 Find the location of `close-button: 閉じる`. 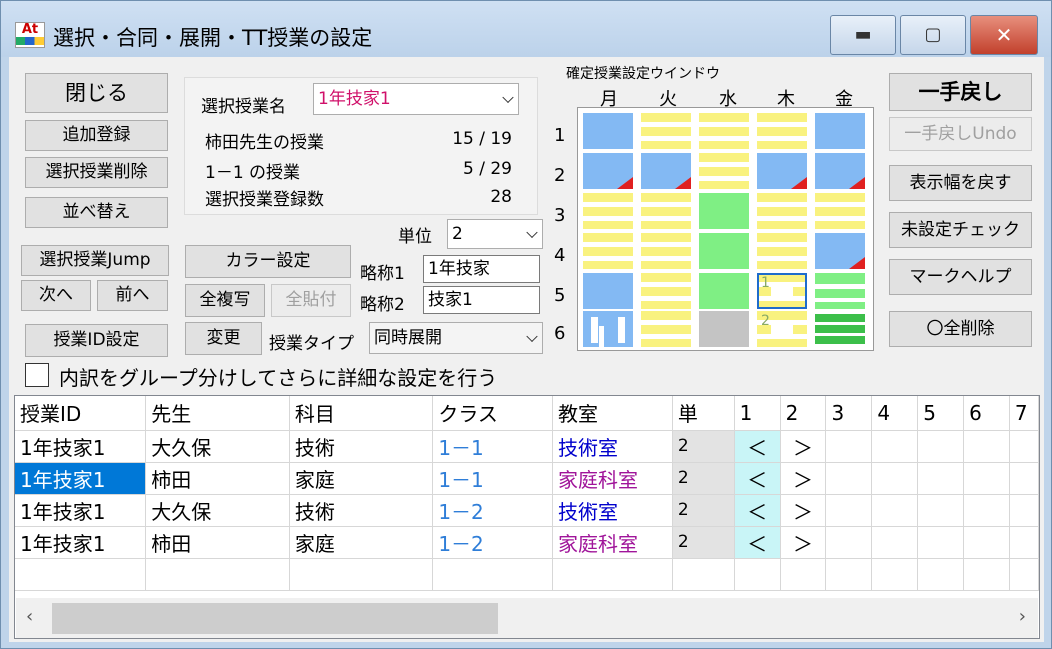

close-button: 閉じる is located at coordinates (96, 93).